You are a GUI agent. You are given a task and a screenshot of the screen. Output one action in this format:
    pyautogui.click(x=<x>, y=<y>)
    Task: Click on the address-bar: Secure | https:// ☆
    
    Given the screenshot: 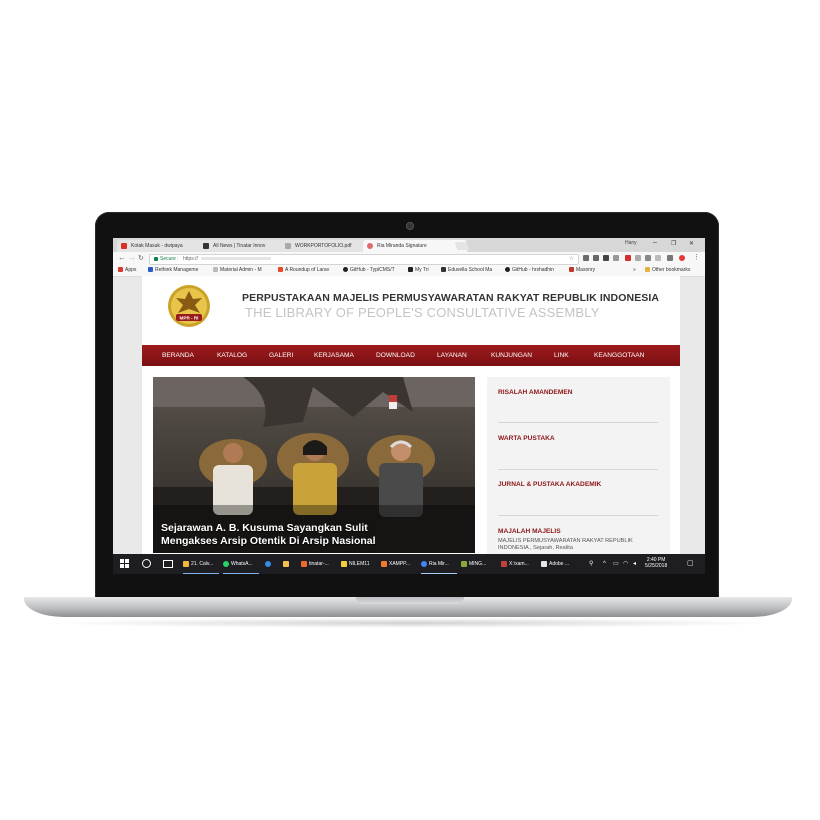 What is the action you would take?
    pyautogui.click(x=364, y=259)
    